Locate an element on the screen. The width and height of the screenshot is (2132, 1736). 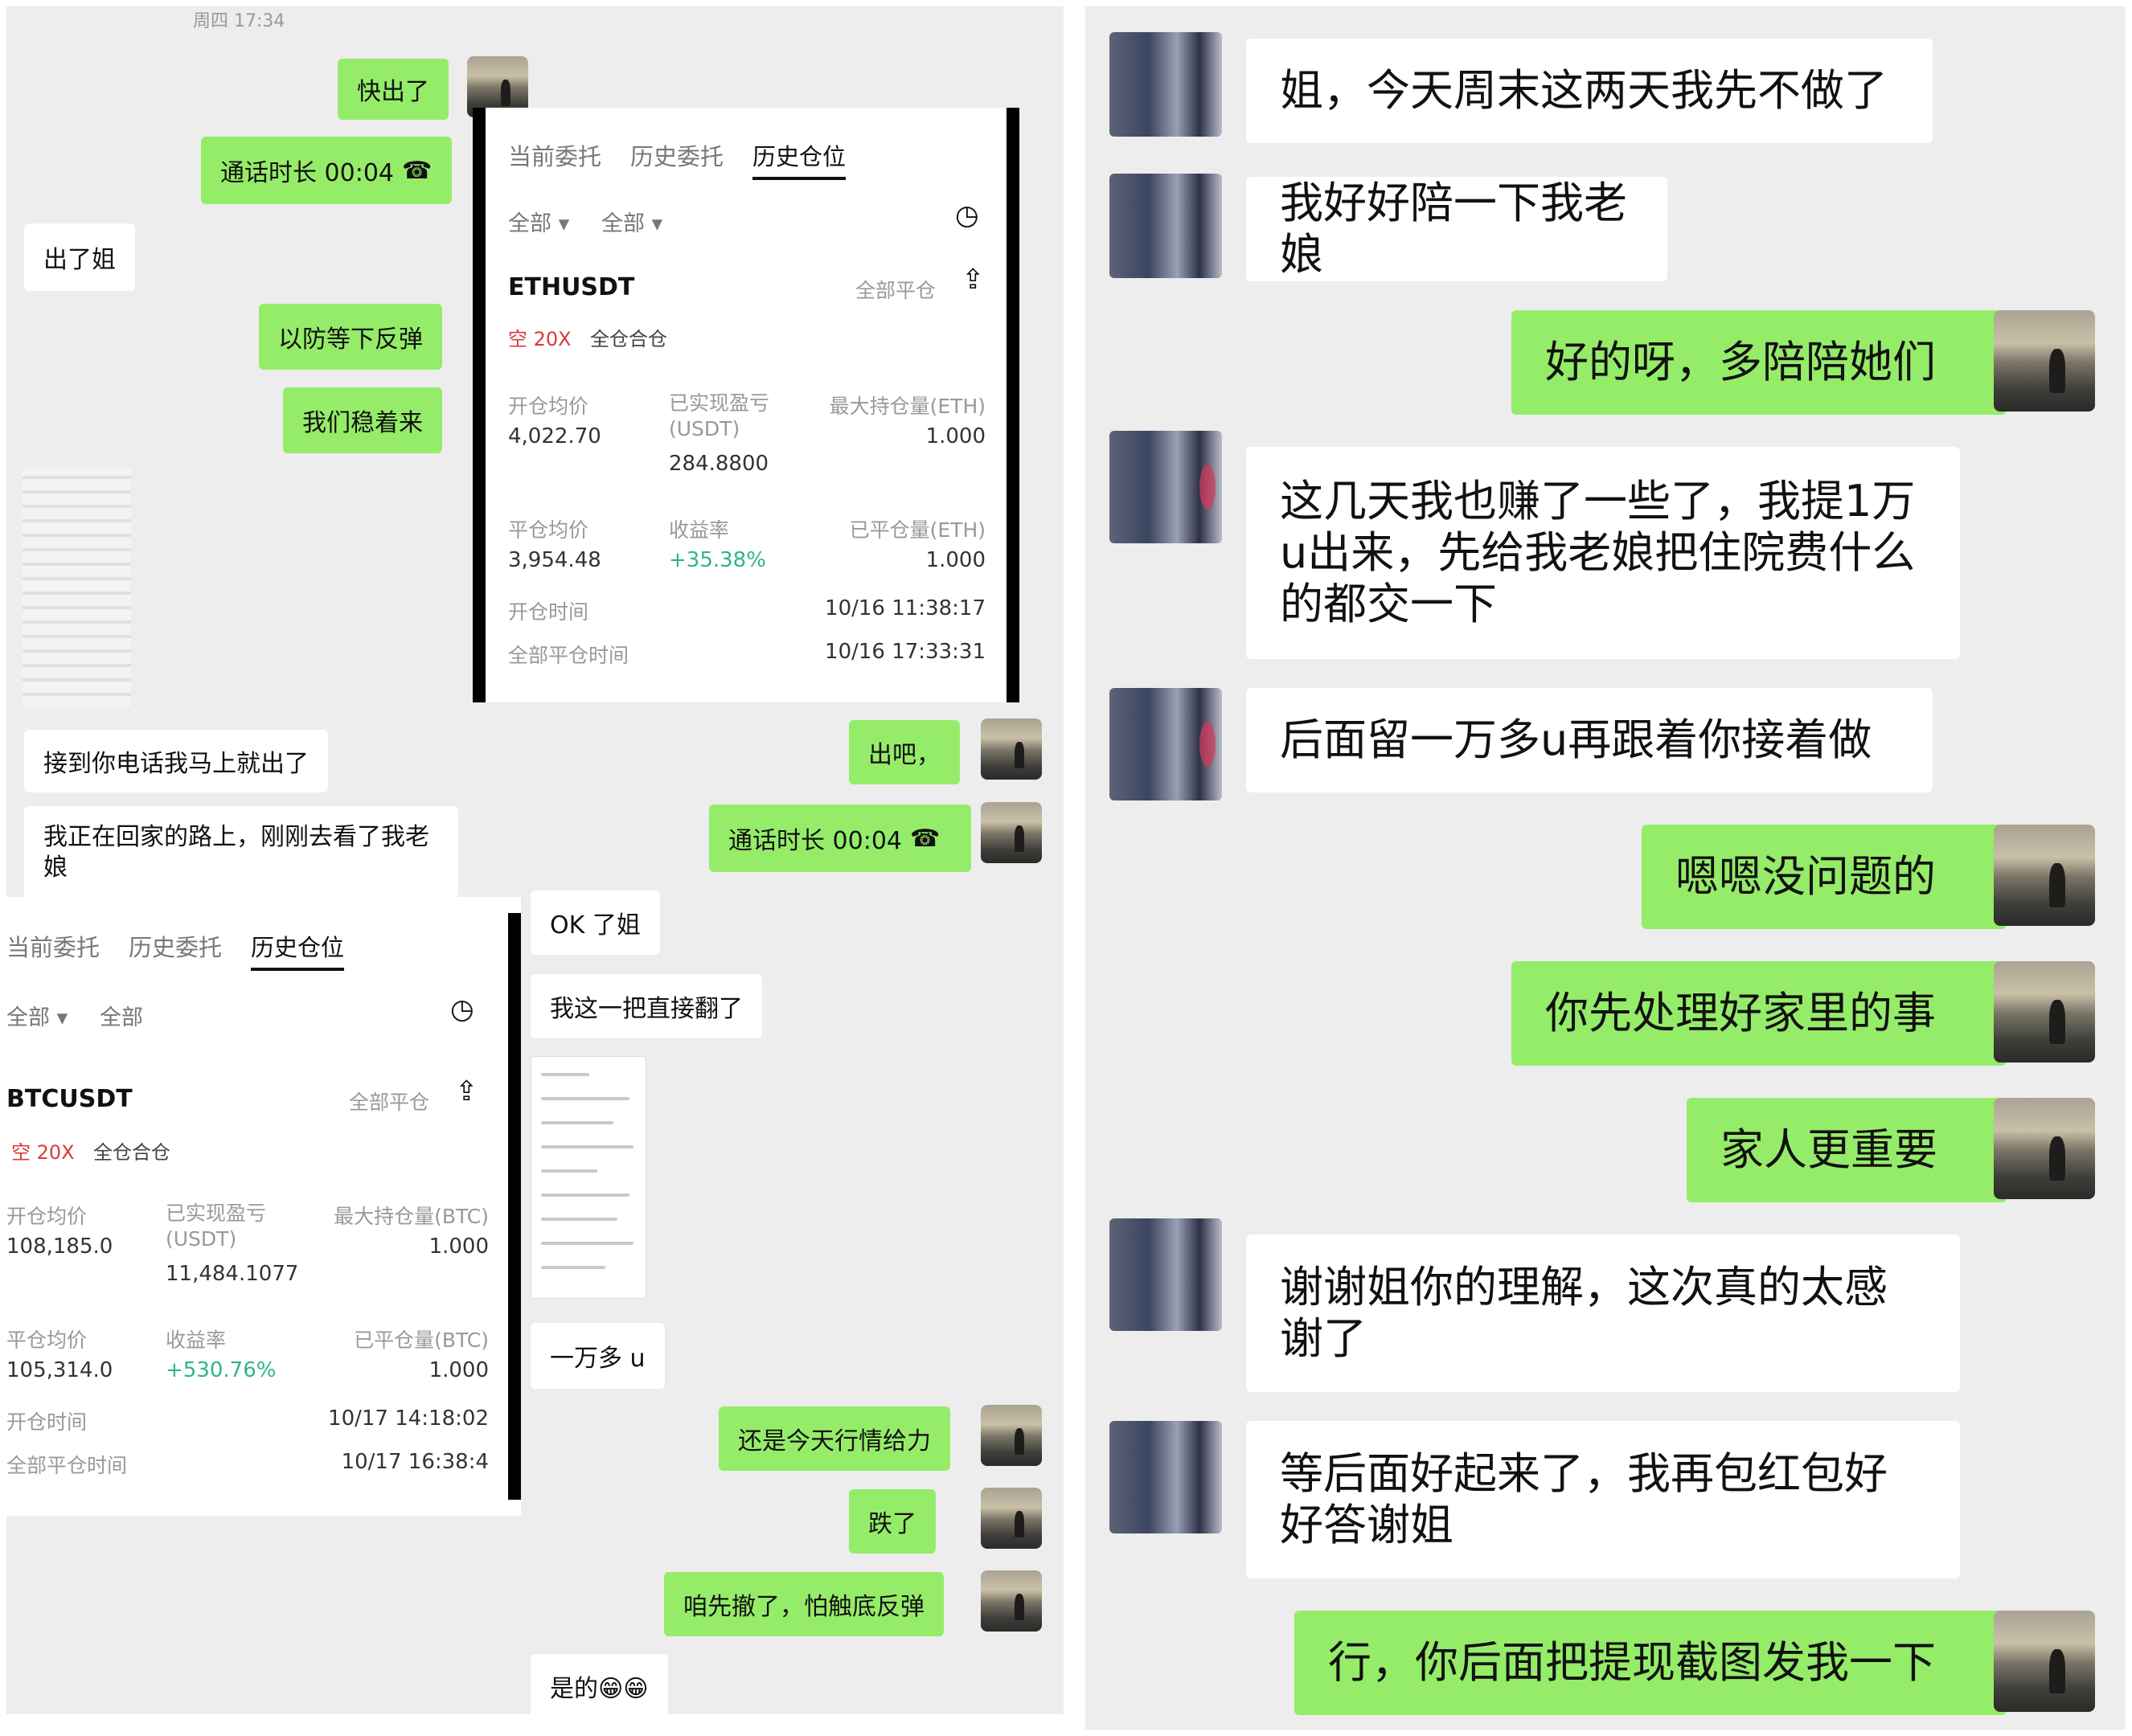
field-value: 10/16 11:38:17 is located at coordinates (905, 608).